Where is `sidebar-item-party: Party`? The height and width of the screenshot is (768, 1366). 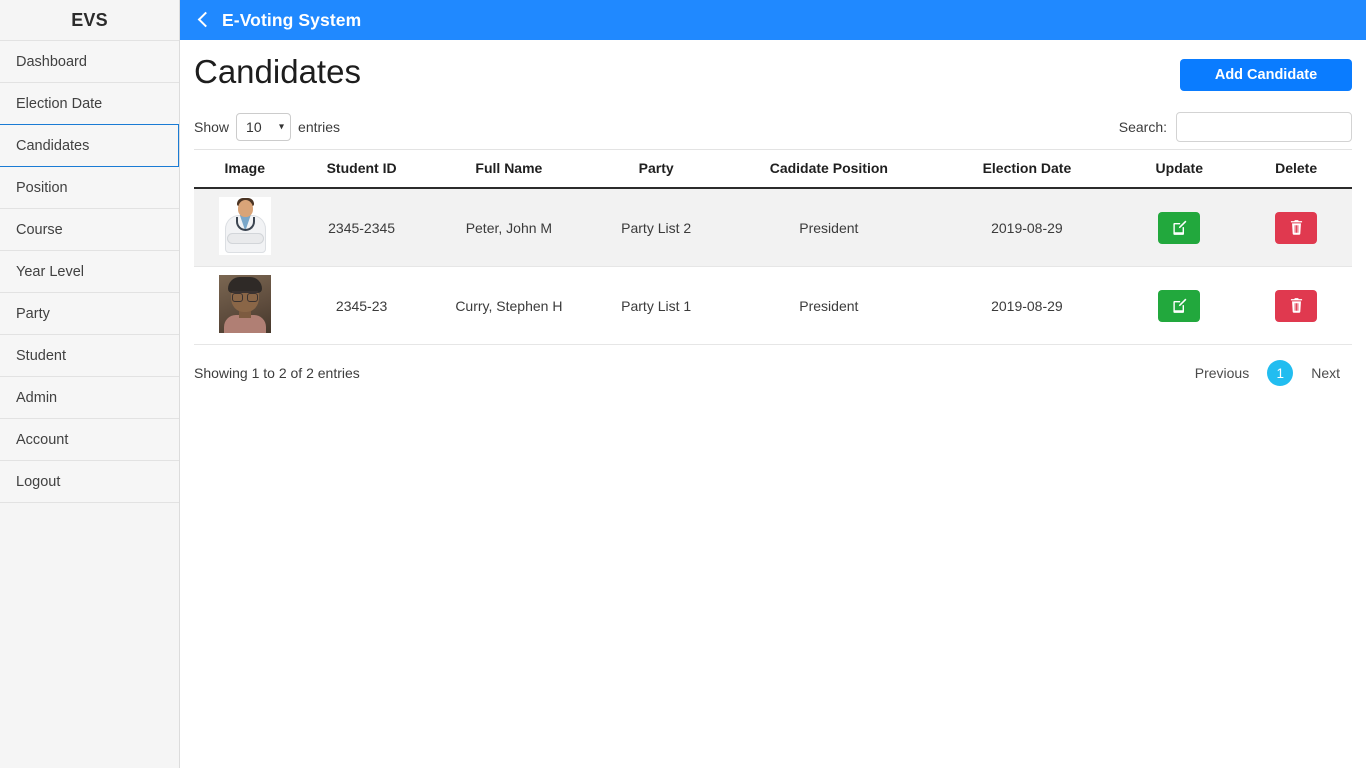
sidebar-item-party: Party is located at coordinates (89, 313).